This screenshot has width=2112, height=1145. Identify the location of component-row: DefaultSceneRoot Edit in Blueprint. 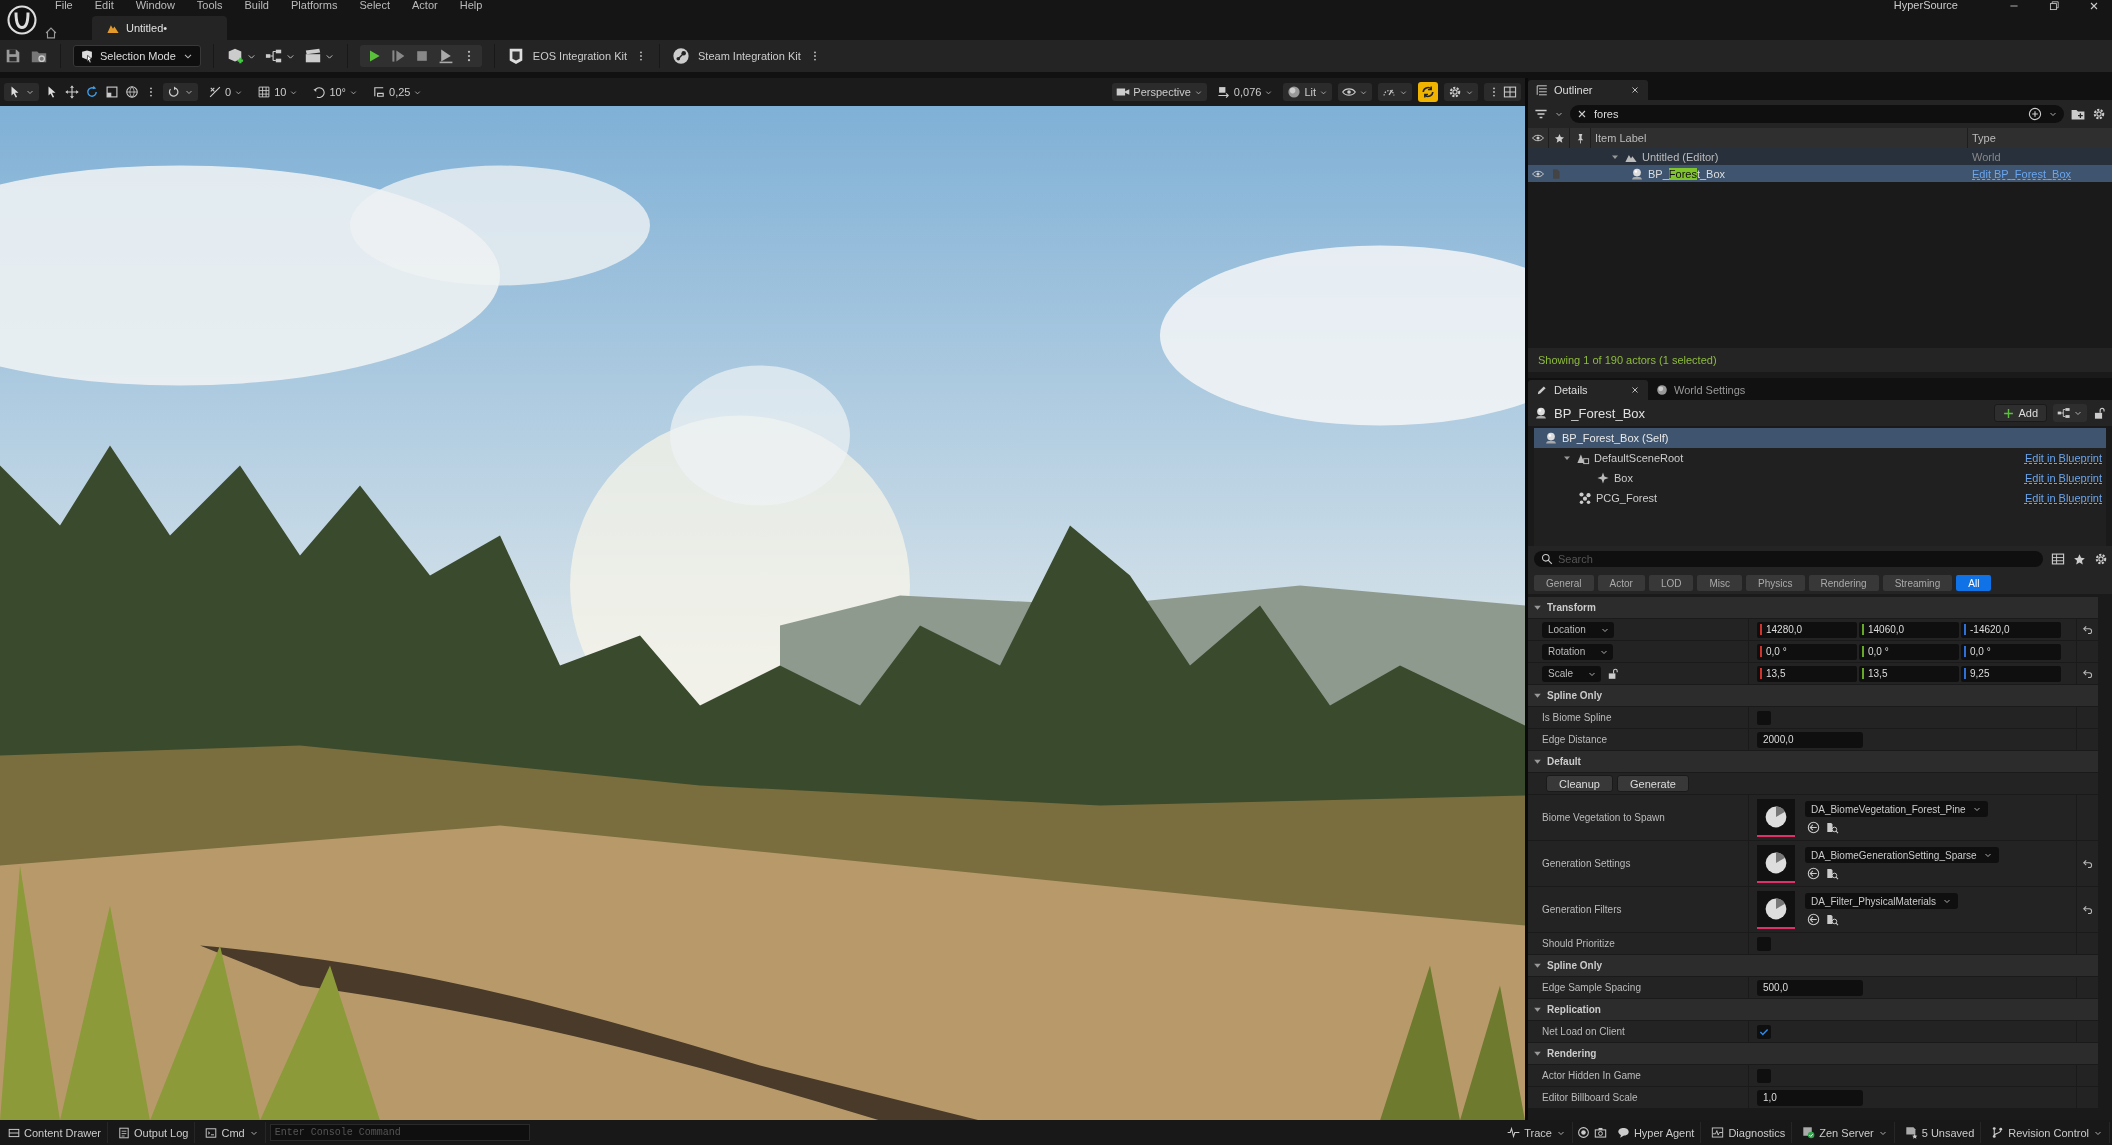
(1820, 458).